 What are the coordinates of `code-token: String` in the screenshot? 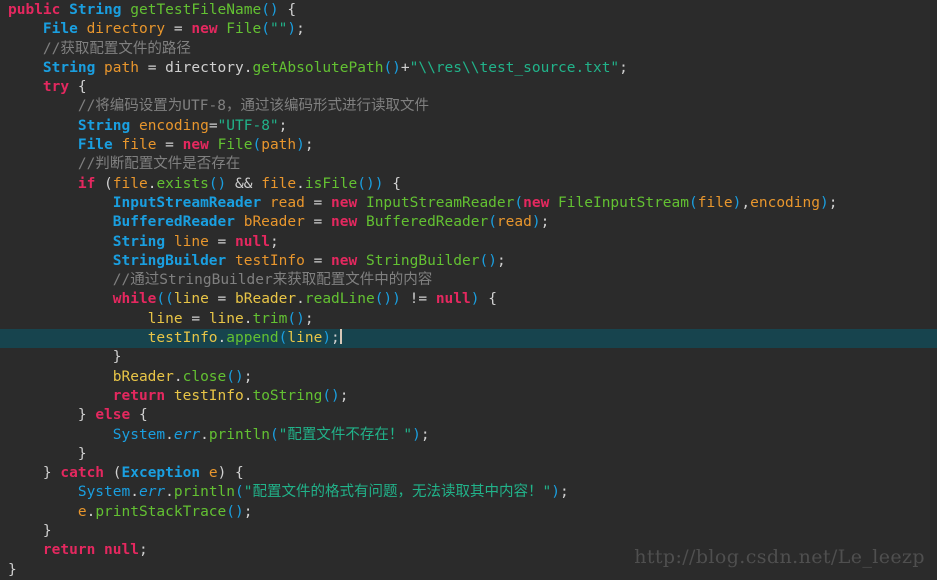 It's located at (104, 125).